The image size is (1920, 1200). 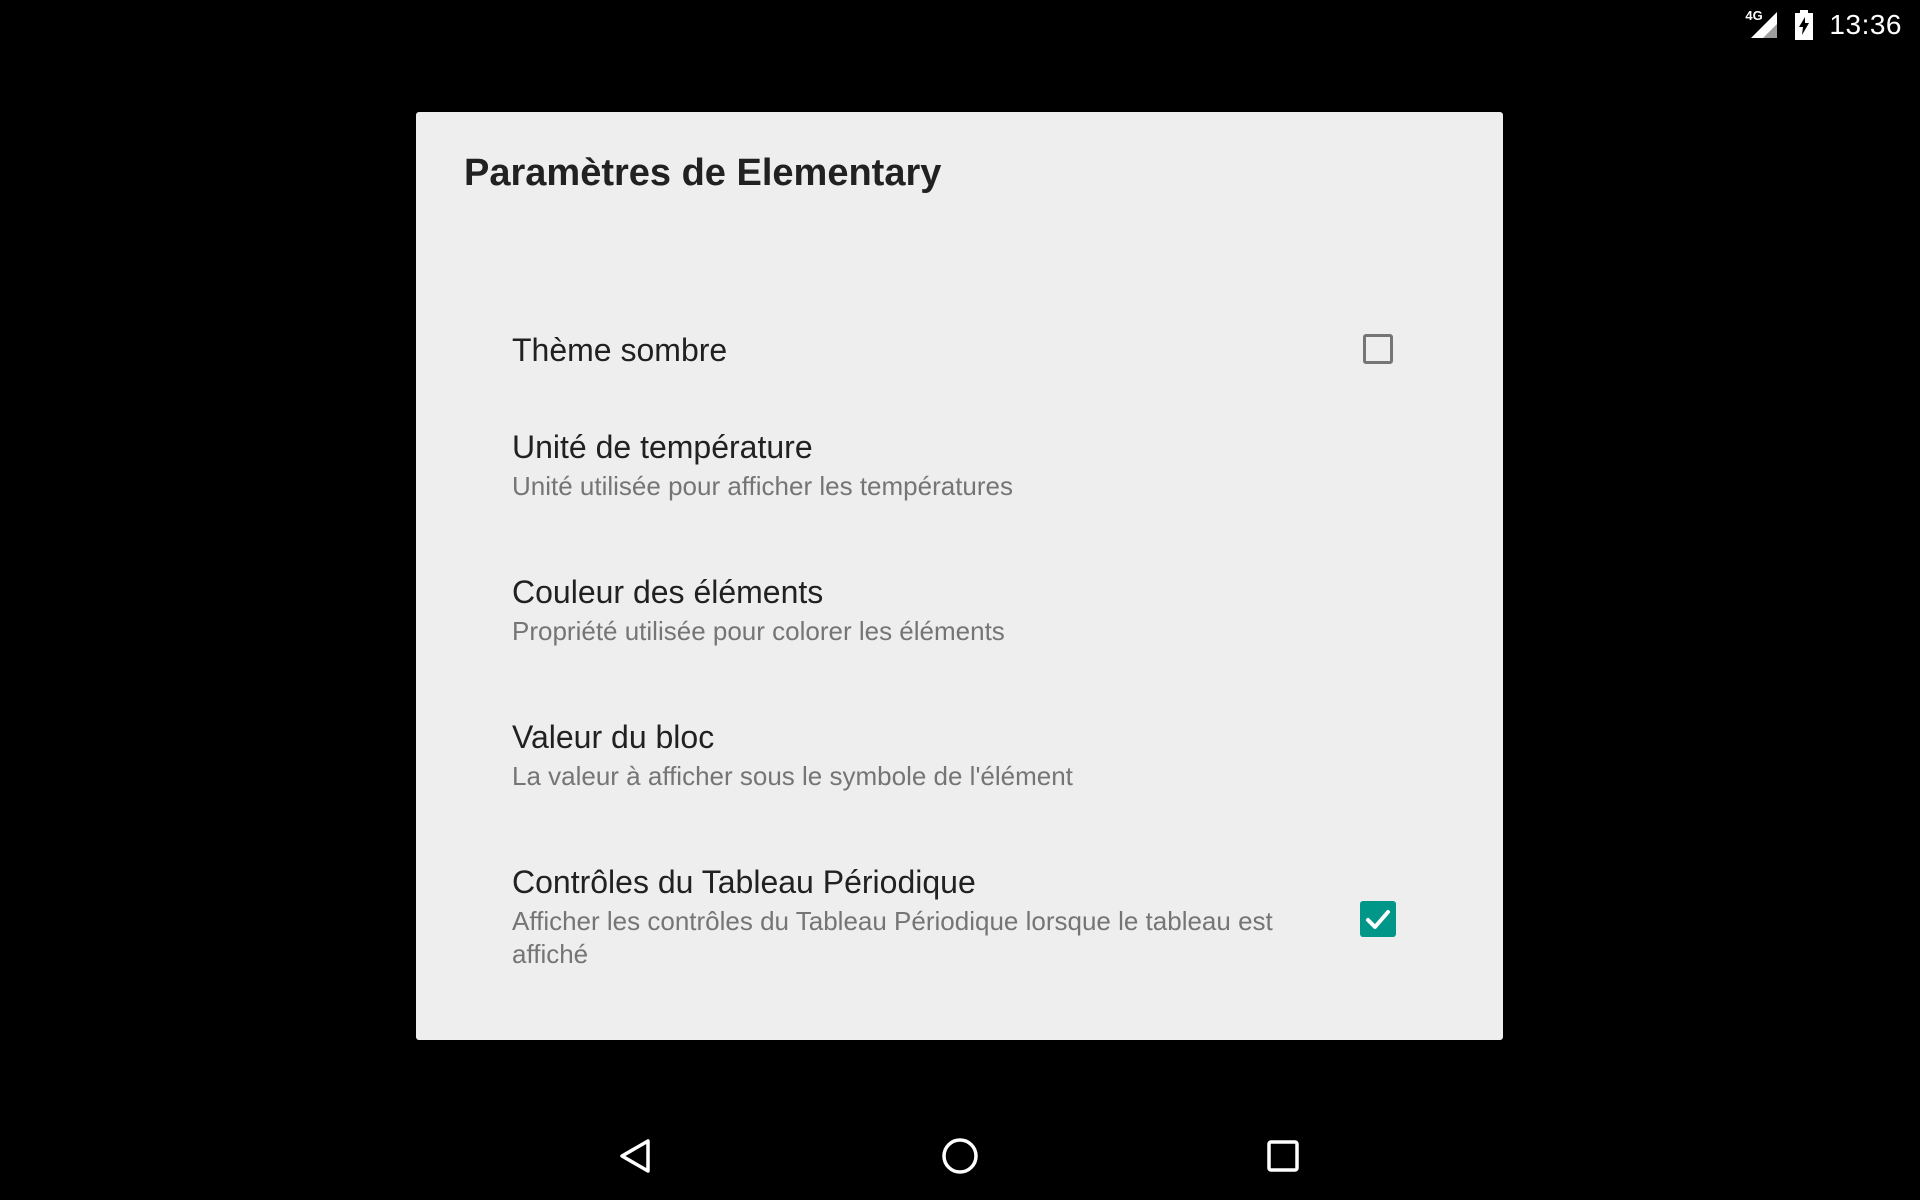 I want to click on network-type-label: 4G, so click(x=1754, y=15).